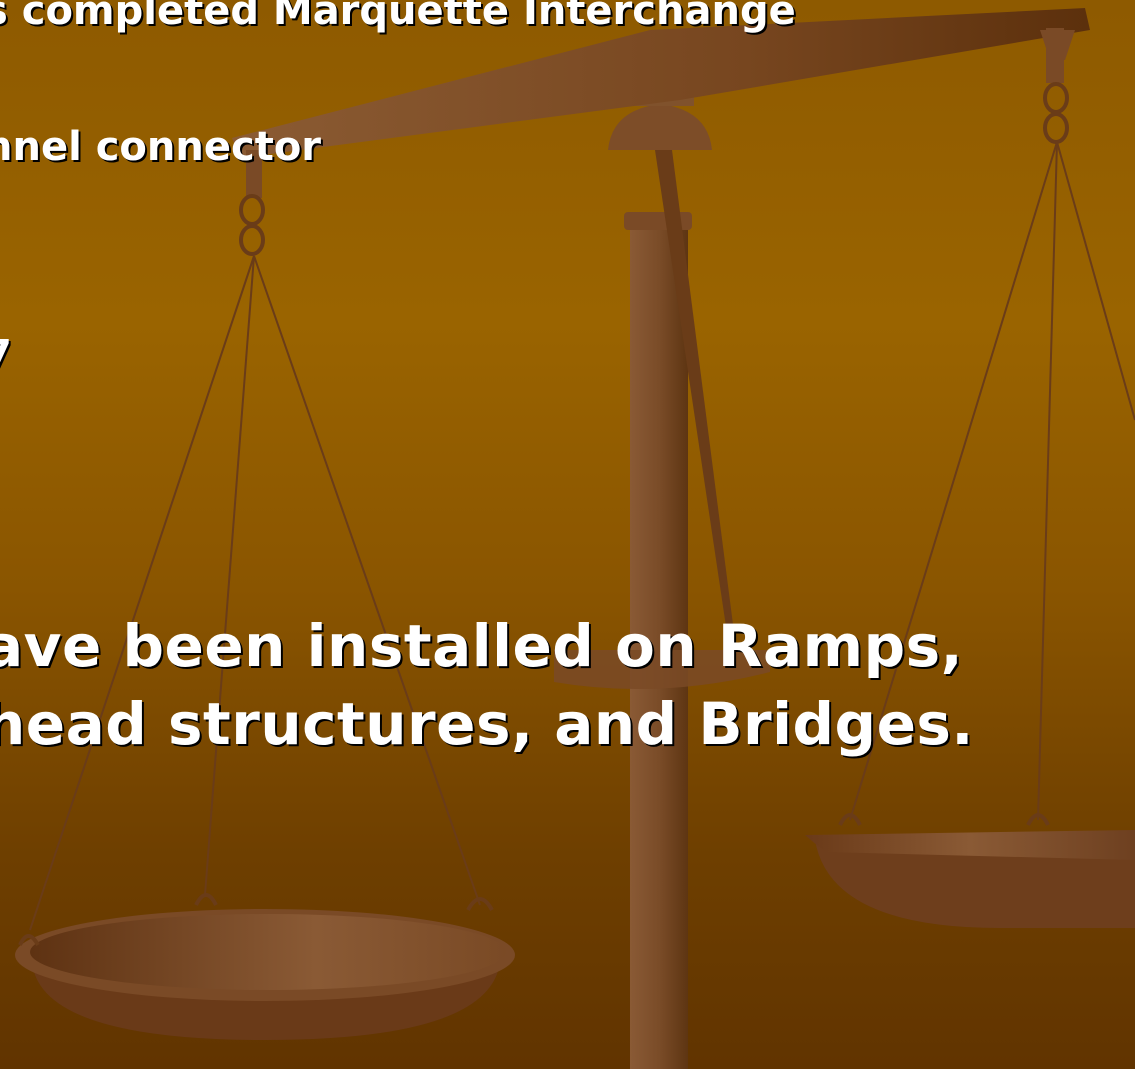 The image size is (1135, 1069). What do you see at coordinates (265, 966) in the screenshot?
I see `left-pan` at bounding box center [265, 966].